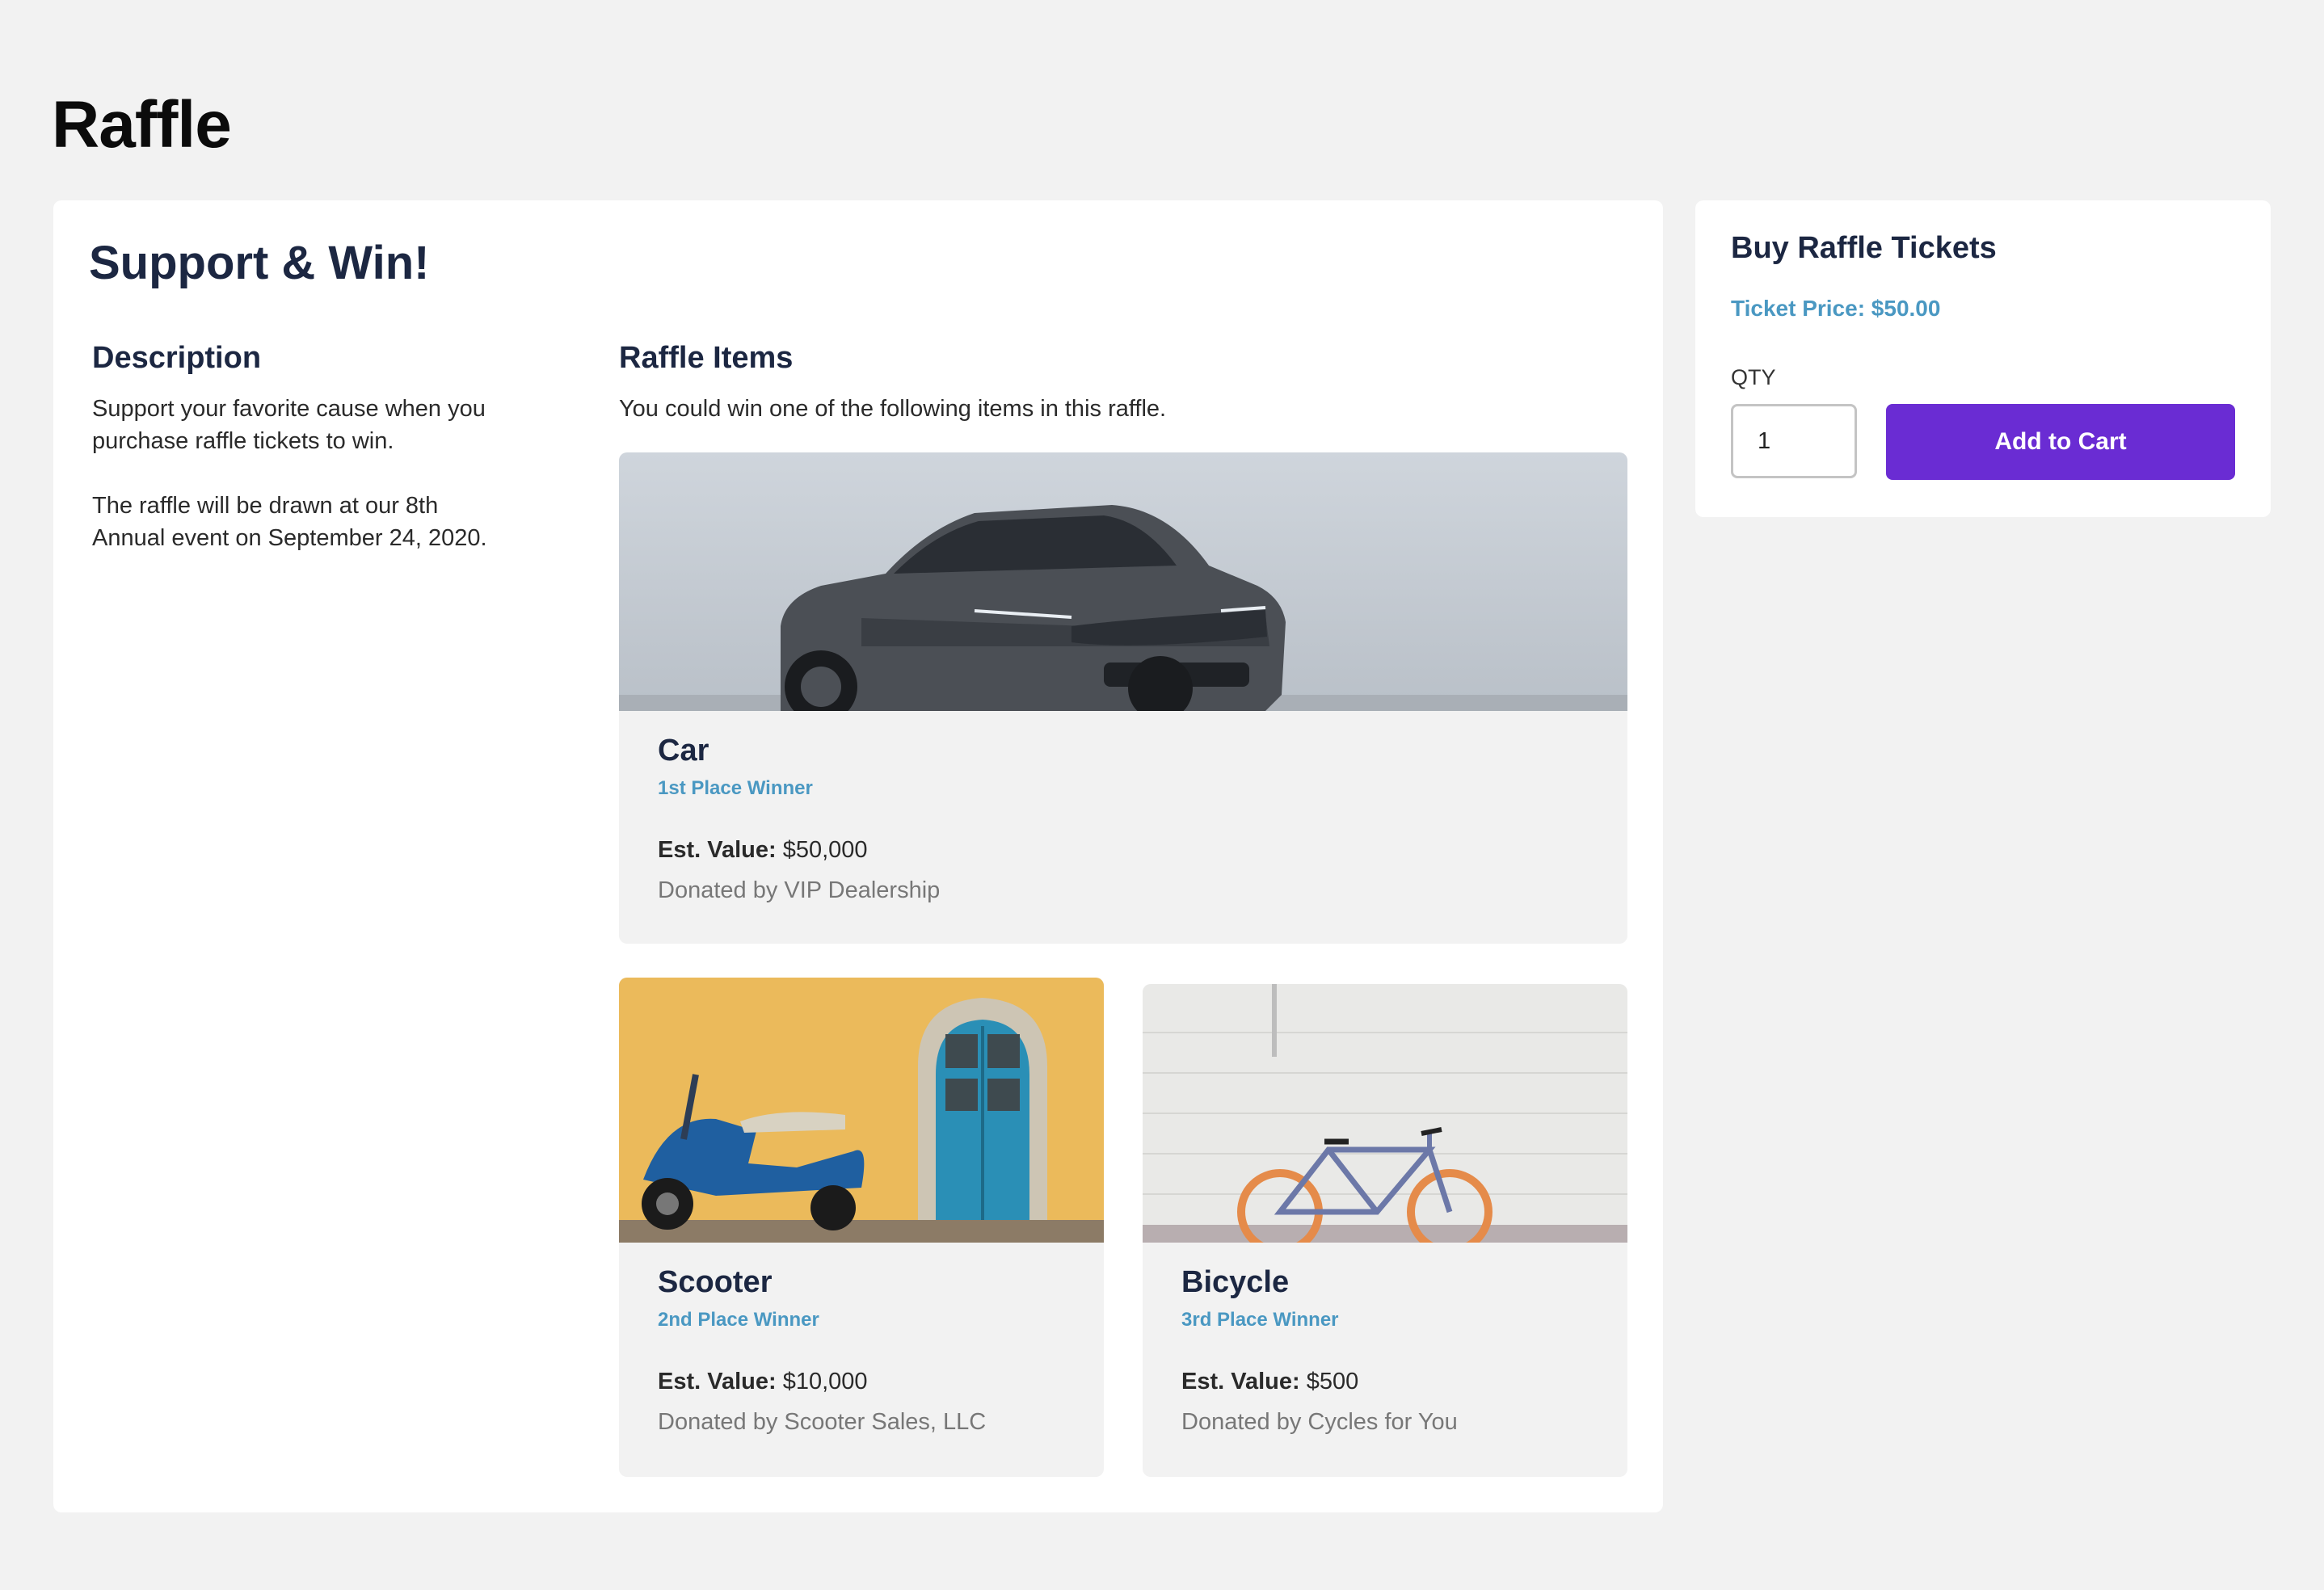 Image resolution: width=2324 pixels, height=1590 pixels. What do you see at coordinates (1123, 581) in the screenshot?
I see `car-photo` at bounding box center [1123, 581].